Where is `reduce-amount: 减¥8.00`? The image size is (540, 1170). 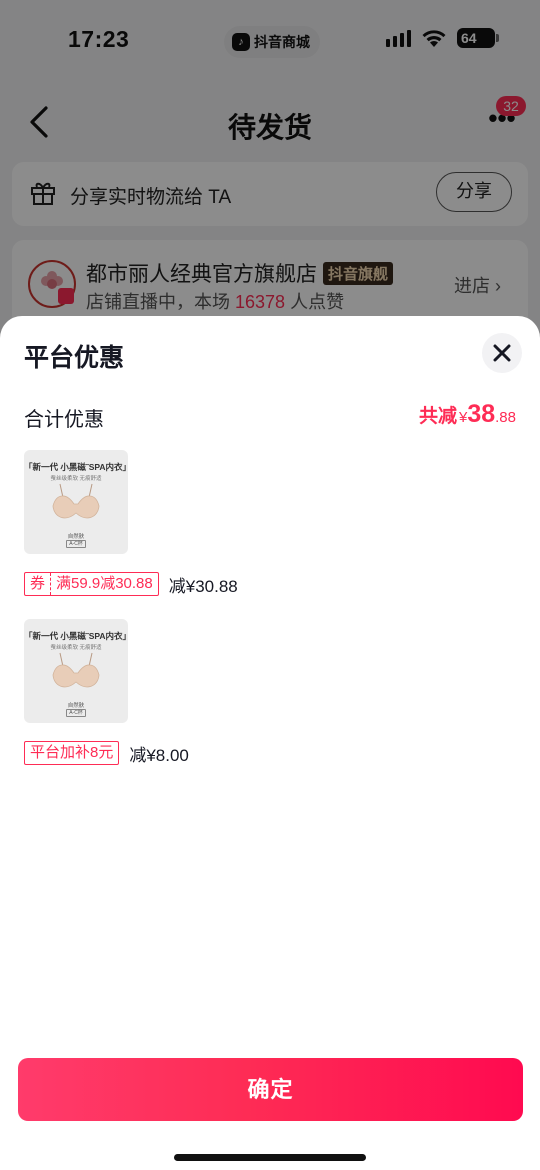 reduce-amount: 减¥8.00 is located at coordinates (159, 755).